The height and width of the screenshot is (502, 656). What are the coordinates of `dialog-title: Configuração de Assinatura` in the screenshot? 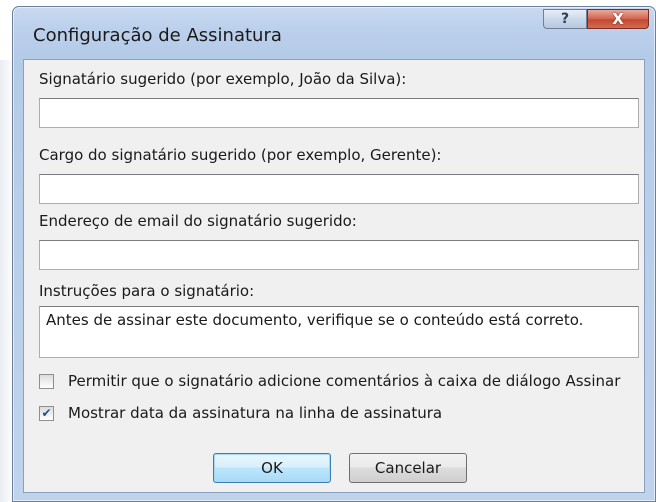 It's located at (157, 35).